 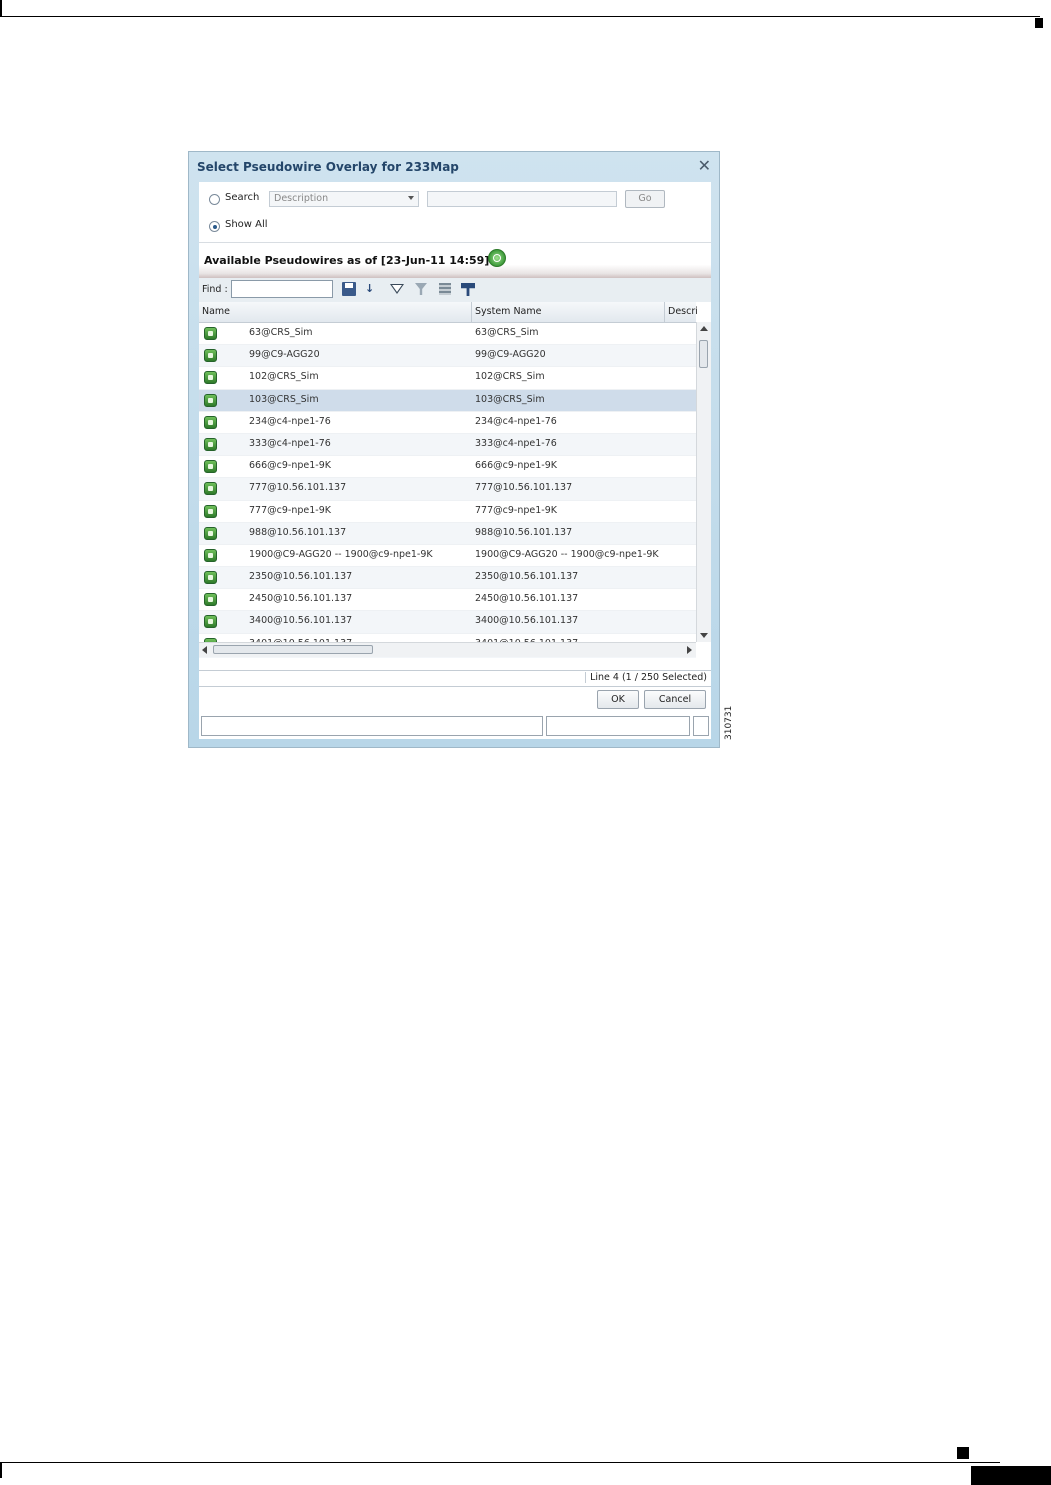 What do you see at coordinates (341, 554) in the screenshot?
I see `cell-name: 1900@C9-AGG20 -- 1900@c9-npe1-9K` at bounding box center [341, 554].